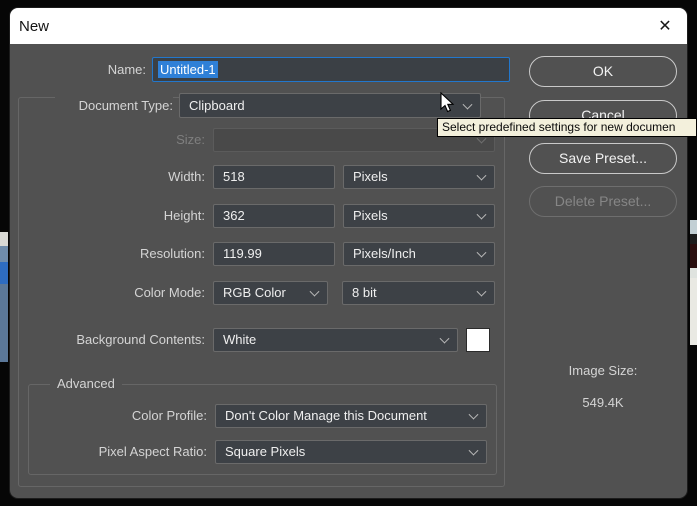 This screenshot has height=506, width=697. Describe the element at coordinates (240, 339) in the screenshot. I see `background-contents-value: White` at that location.